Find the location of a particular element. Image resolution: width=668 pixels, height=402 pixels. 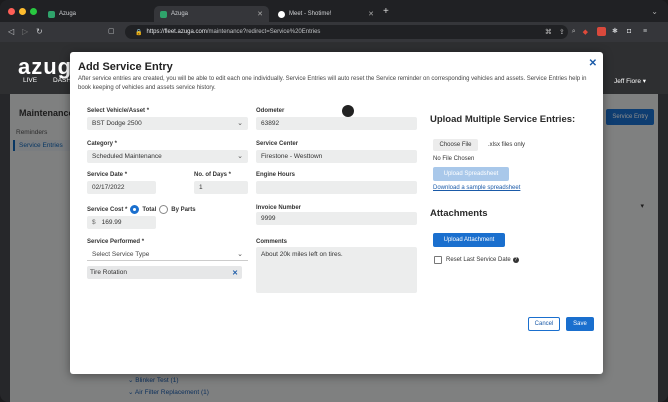

vehicle-value: BST Dodge 2500 is located at coordinates (117, 123).